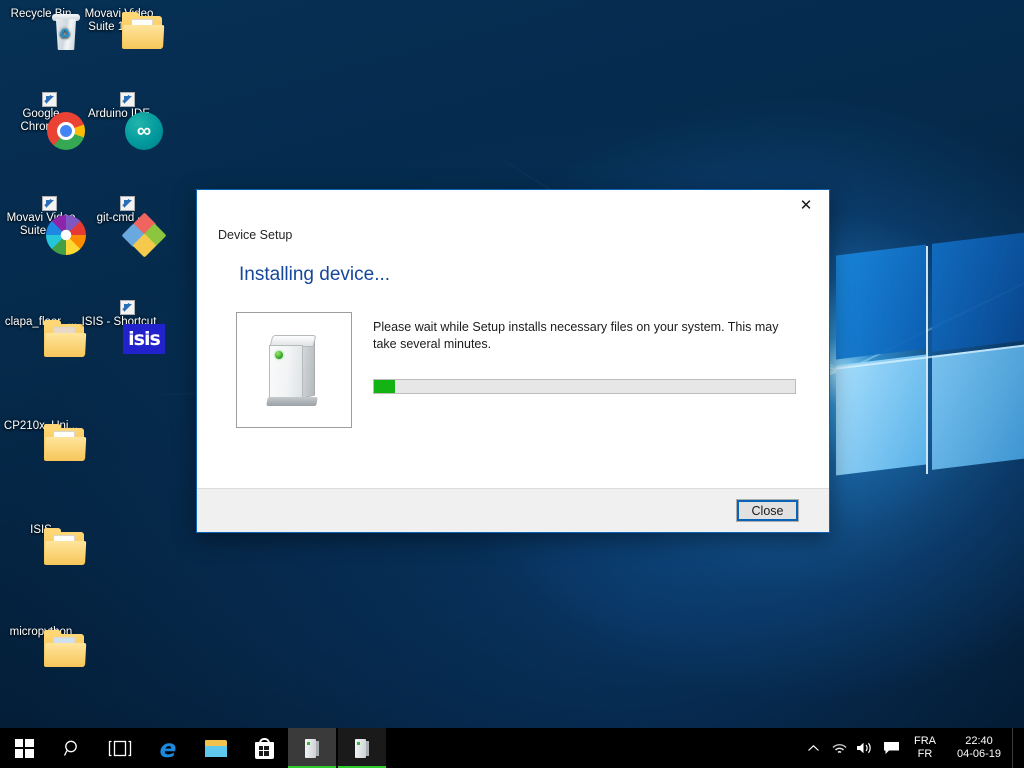 This screenshot has height=768, width=1024. I want to click on clock-date: 04-06-19, so click(979, 754).